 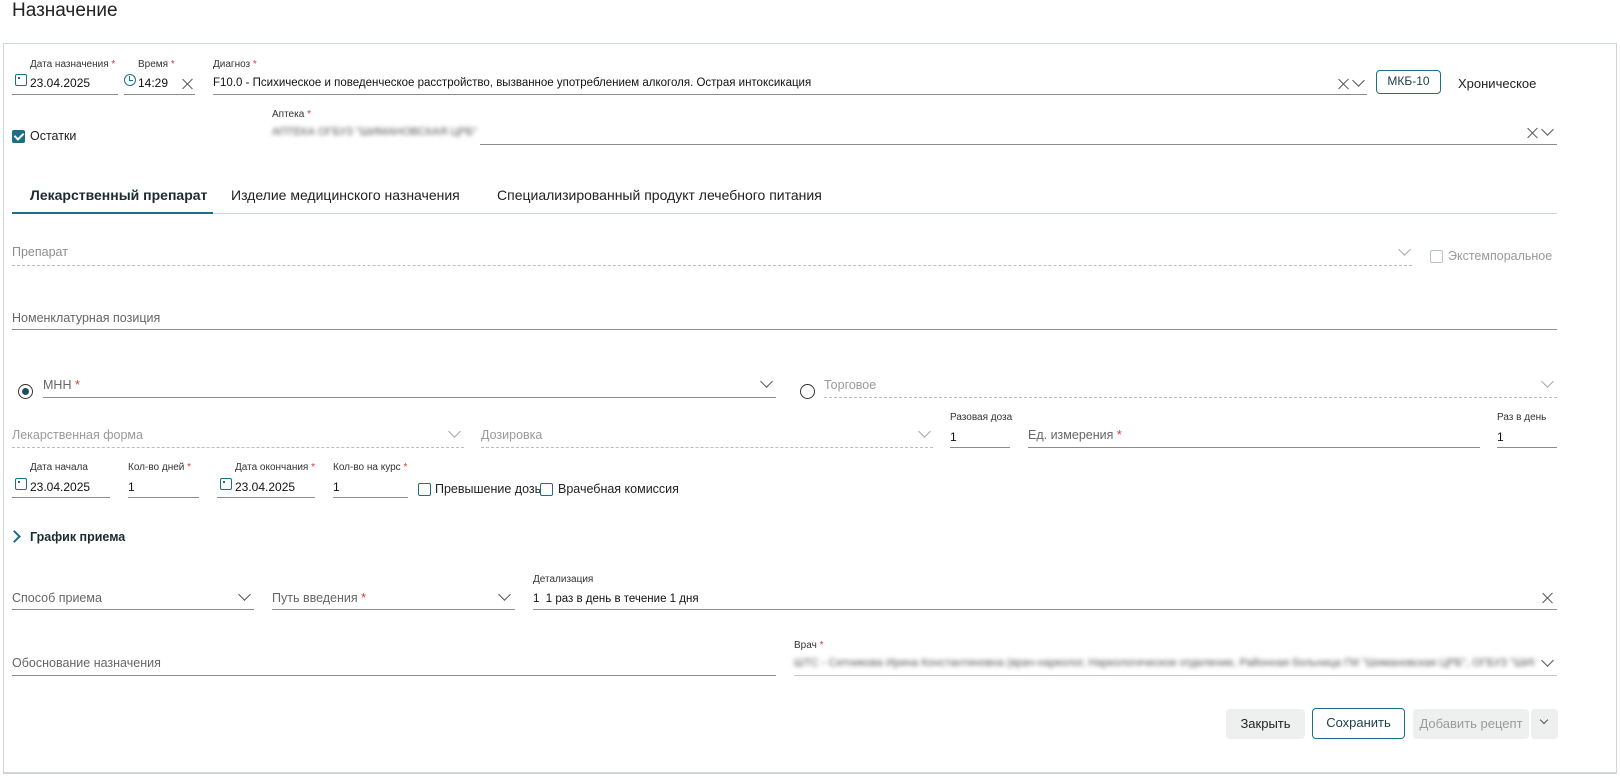 What do you see at coordinates (59, 467) in the screenshot?
I see `start-date-label: Дата начала` at bounding box center [59, 467].